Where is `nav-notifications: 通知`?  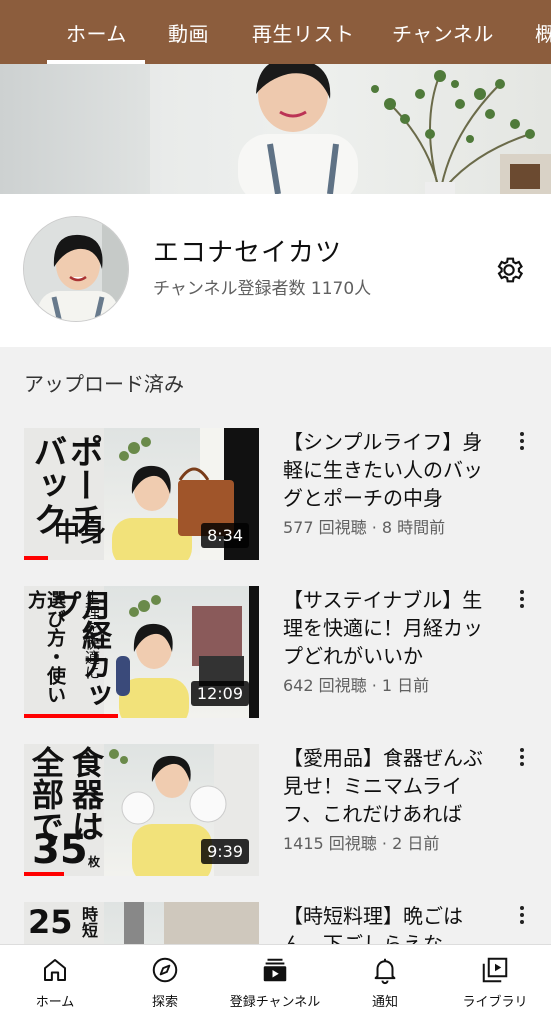
nav-notifications: 通知 is located at coordinates (385, 984).